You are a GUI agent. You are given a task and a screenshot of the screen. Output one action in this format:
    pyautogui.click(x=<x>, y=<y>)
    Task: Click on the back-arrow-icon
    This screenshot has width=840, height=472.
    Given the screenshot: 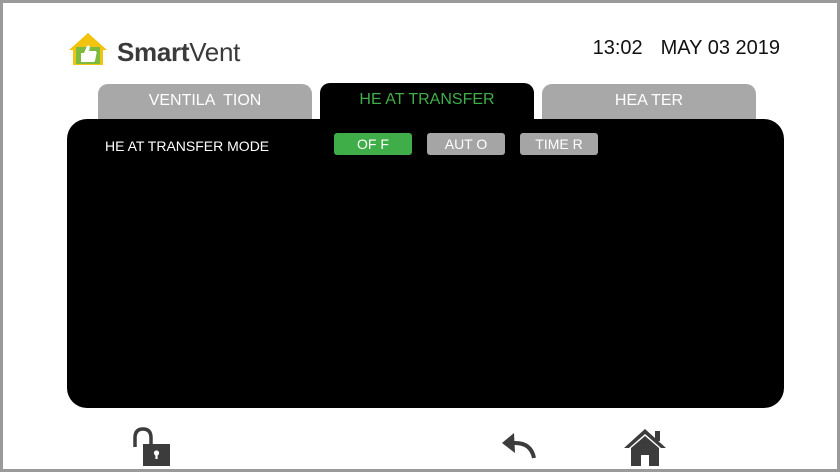 What is the action you would take?
    pyautogui.click(x=519, y=446)
    